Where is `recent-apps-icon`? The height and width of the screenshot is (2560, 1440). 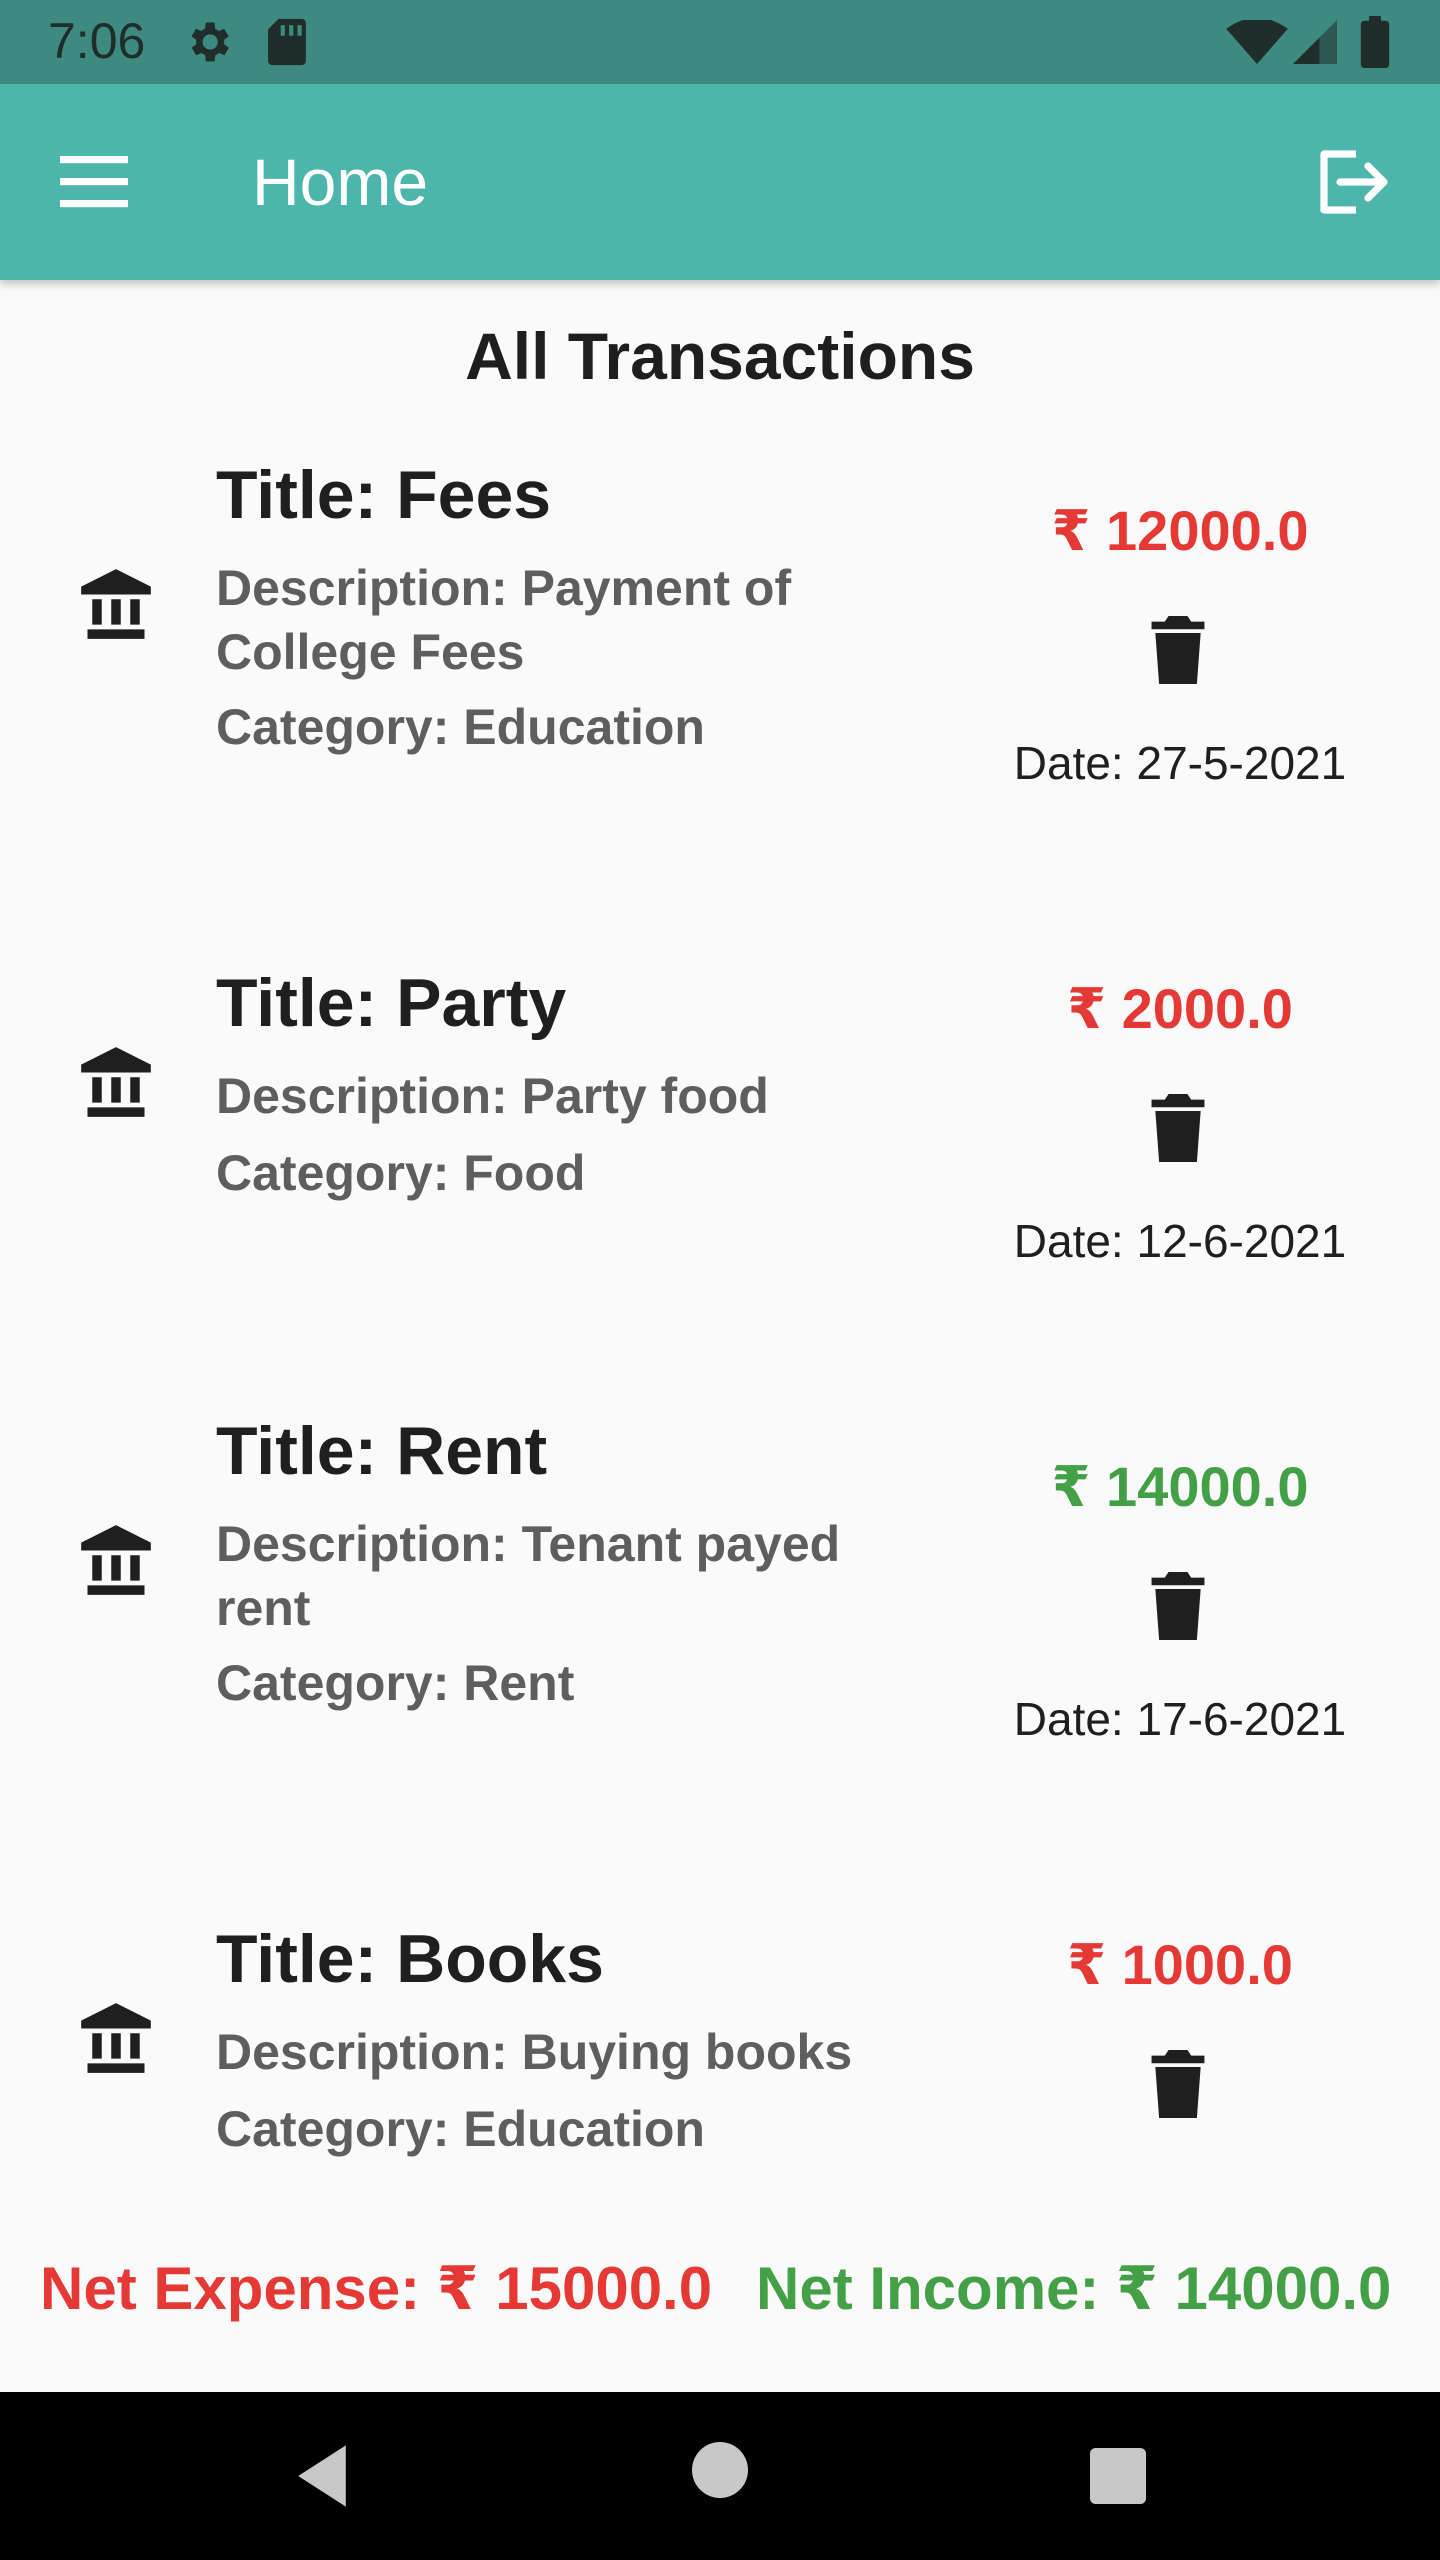 recent-apps-icon is located at coordinates (1118, 2476).